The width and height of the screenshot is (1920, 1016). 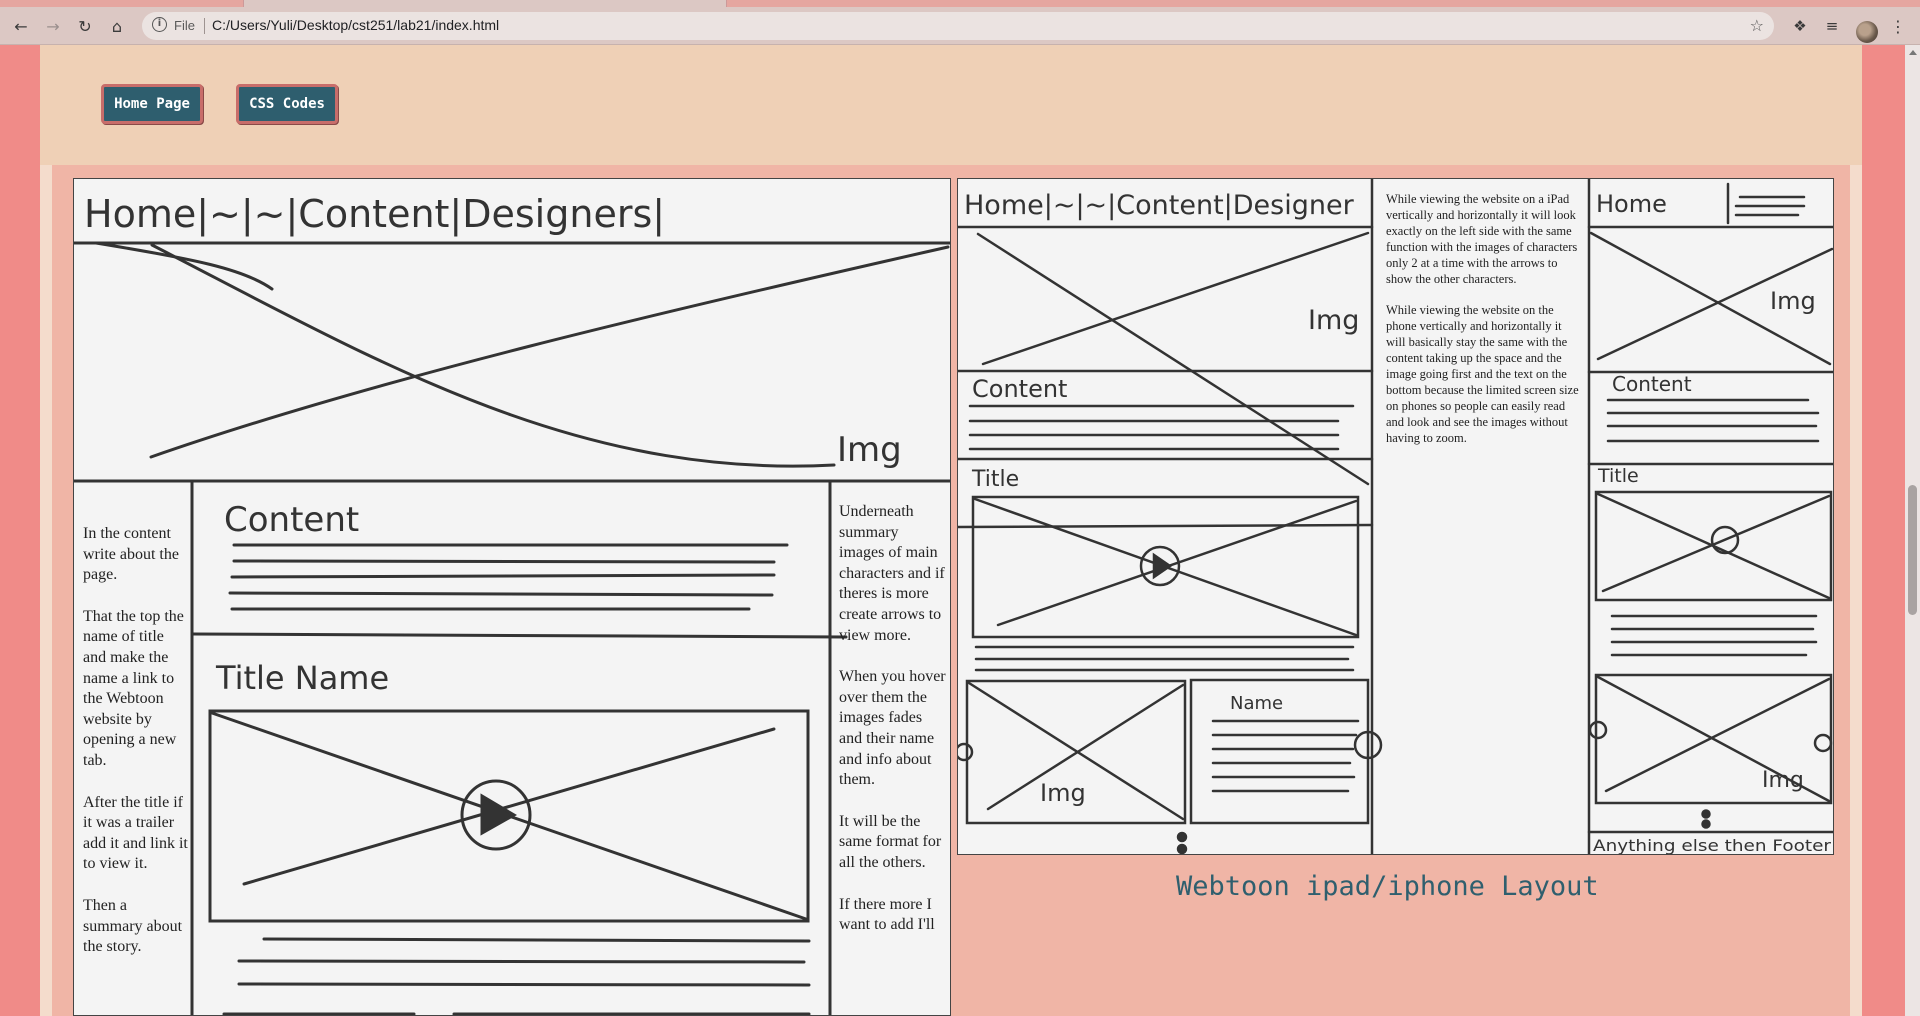 What do you see at coordinates (374, 214) in the screenshot?
I see `desktop-nav-sketch-text: Home|~|~|Content|Designers|` at bounding box center [374, 214].